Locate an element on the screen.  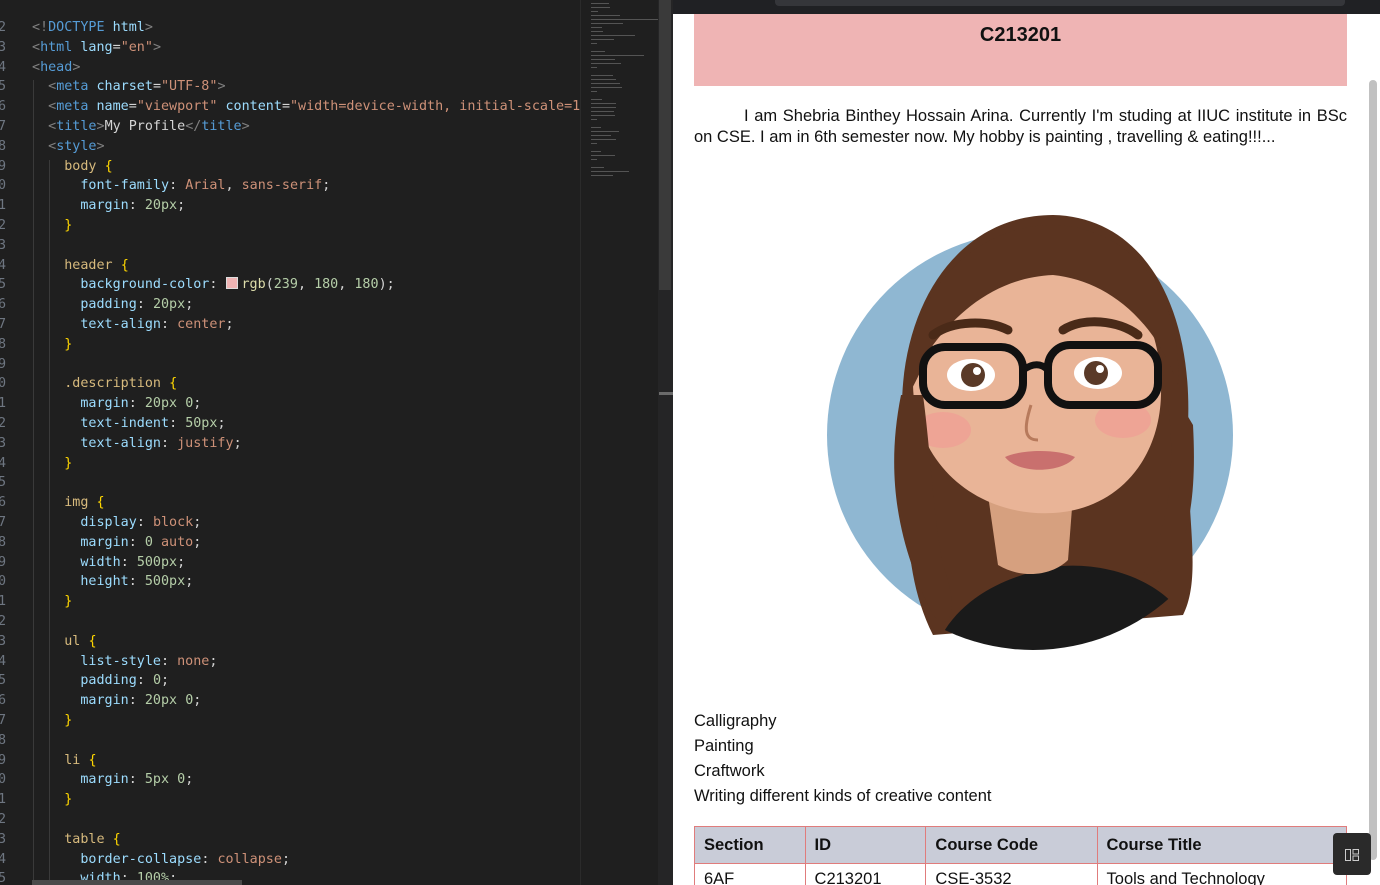
code-line: 0 font-family: Arial, sans-serif; is located at coordinates (290, 186).